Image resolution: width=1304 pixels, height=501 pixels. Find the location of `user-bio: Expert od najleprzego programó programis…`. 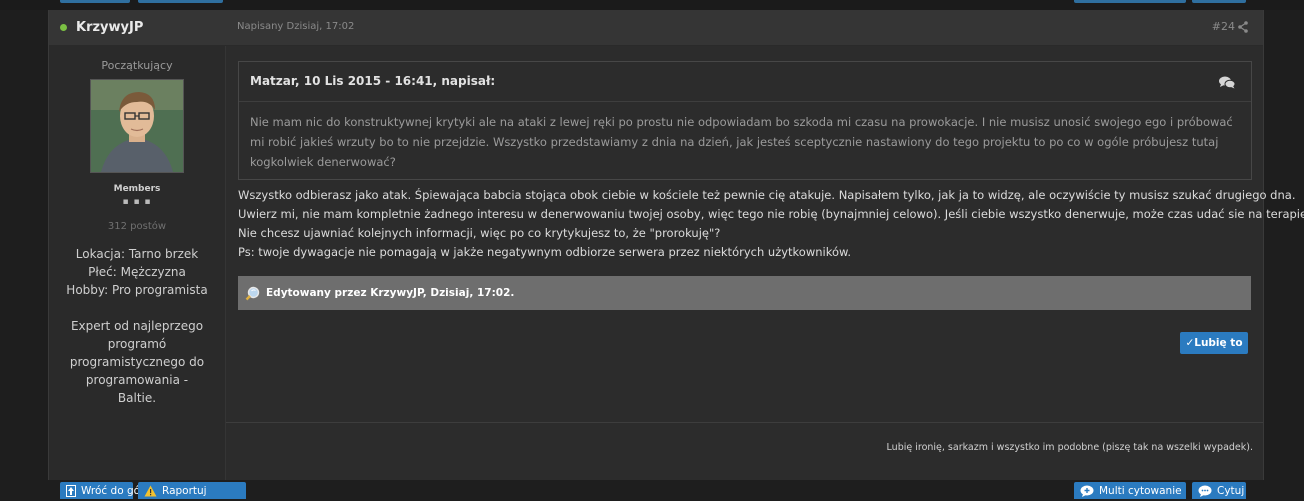

user-bio: Expert od najleprzego programó programis… is located at coordinates (137, 362).